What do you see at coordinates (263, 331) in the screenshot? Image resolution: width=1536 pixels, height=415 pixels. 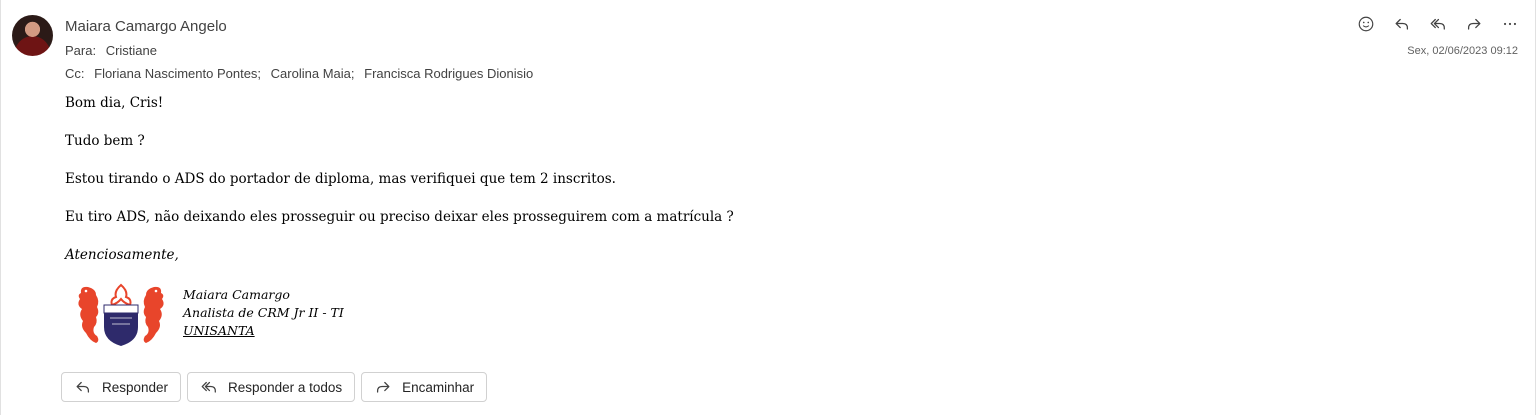 I see `signature-org-link: UNISANTA` at bounding box center [263, 331].